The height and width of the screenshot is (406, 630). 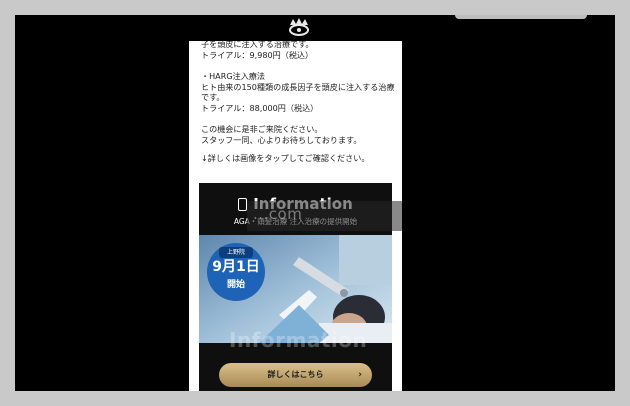 What do you see at coordinates (278, 214) in the screenshot?
I see `watermark-text: ...com` at bounding box center [278, 214].